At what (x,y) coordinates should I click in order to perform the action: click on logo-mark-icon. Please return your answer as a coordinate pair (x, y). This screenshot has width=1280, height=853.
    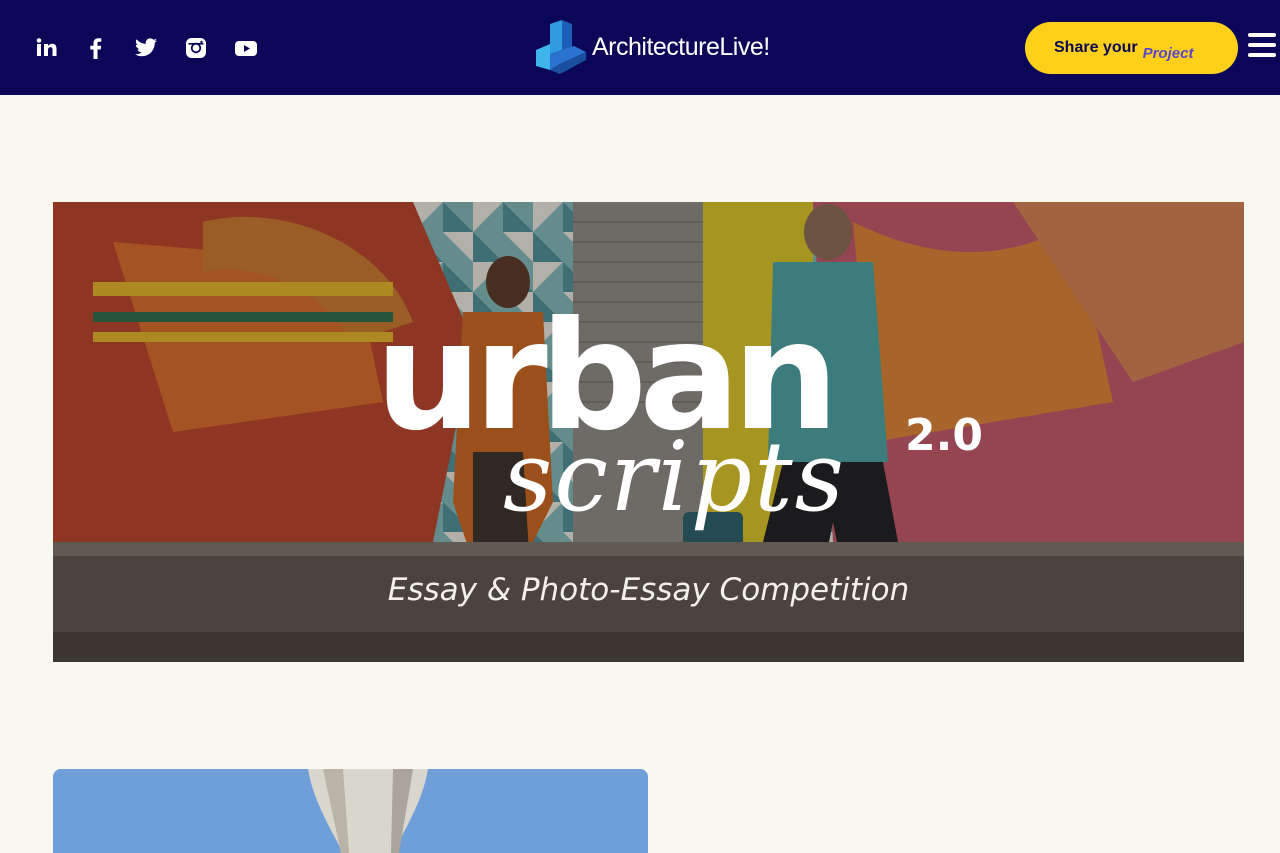
    Looking at the image, I should click on (561, 47).